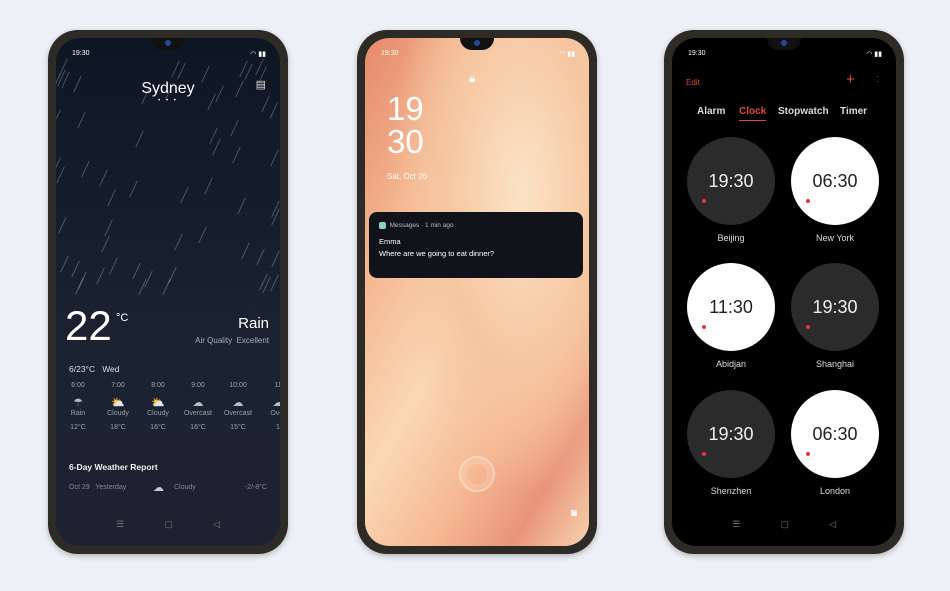  Describe the element at coordinates (158, 410) in the screenshot. I see `hourly-forecast: 8:00 ⛅ Cloudy 16°C` at that location.